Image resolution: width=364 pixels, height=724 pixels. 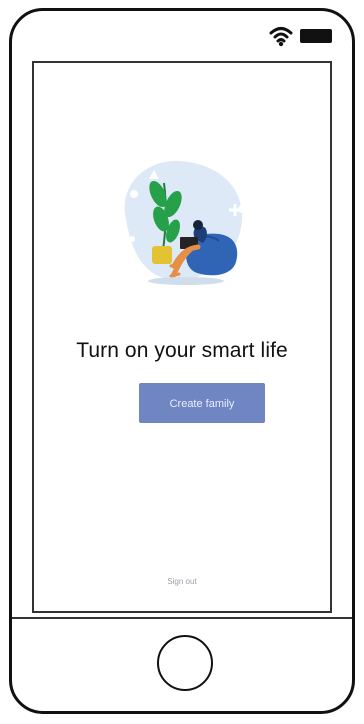 What do you see at coordinates (182, 581) in the screenshot?
I see `sign-out-link: Sign out` at bounding box center [182, 581].